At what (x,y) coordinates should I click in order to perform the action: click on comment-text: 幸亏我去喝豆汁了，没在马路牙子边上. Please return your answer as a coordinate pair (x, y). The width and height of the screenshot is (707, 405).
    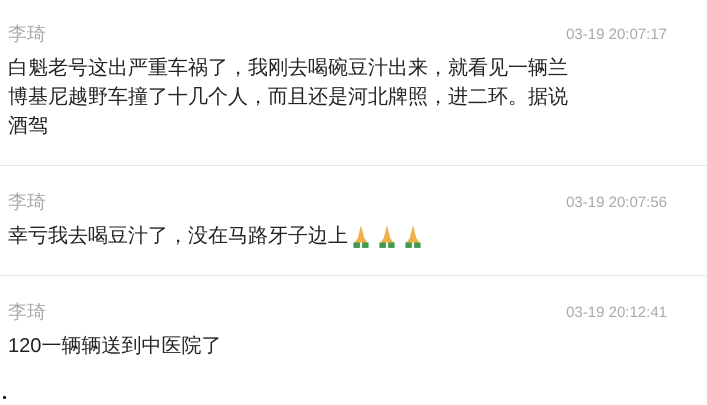
    Looking at the image, I should click on (178, 236).